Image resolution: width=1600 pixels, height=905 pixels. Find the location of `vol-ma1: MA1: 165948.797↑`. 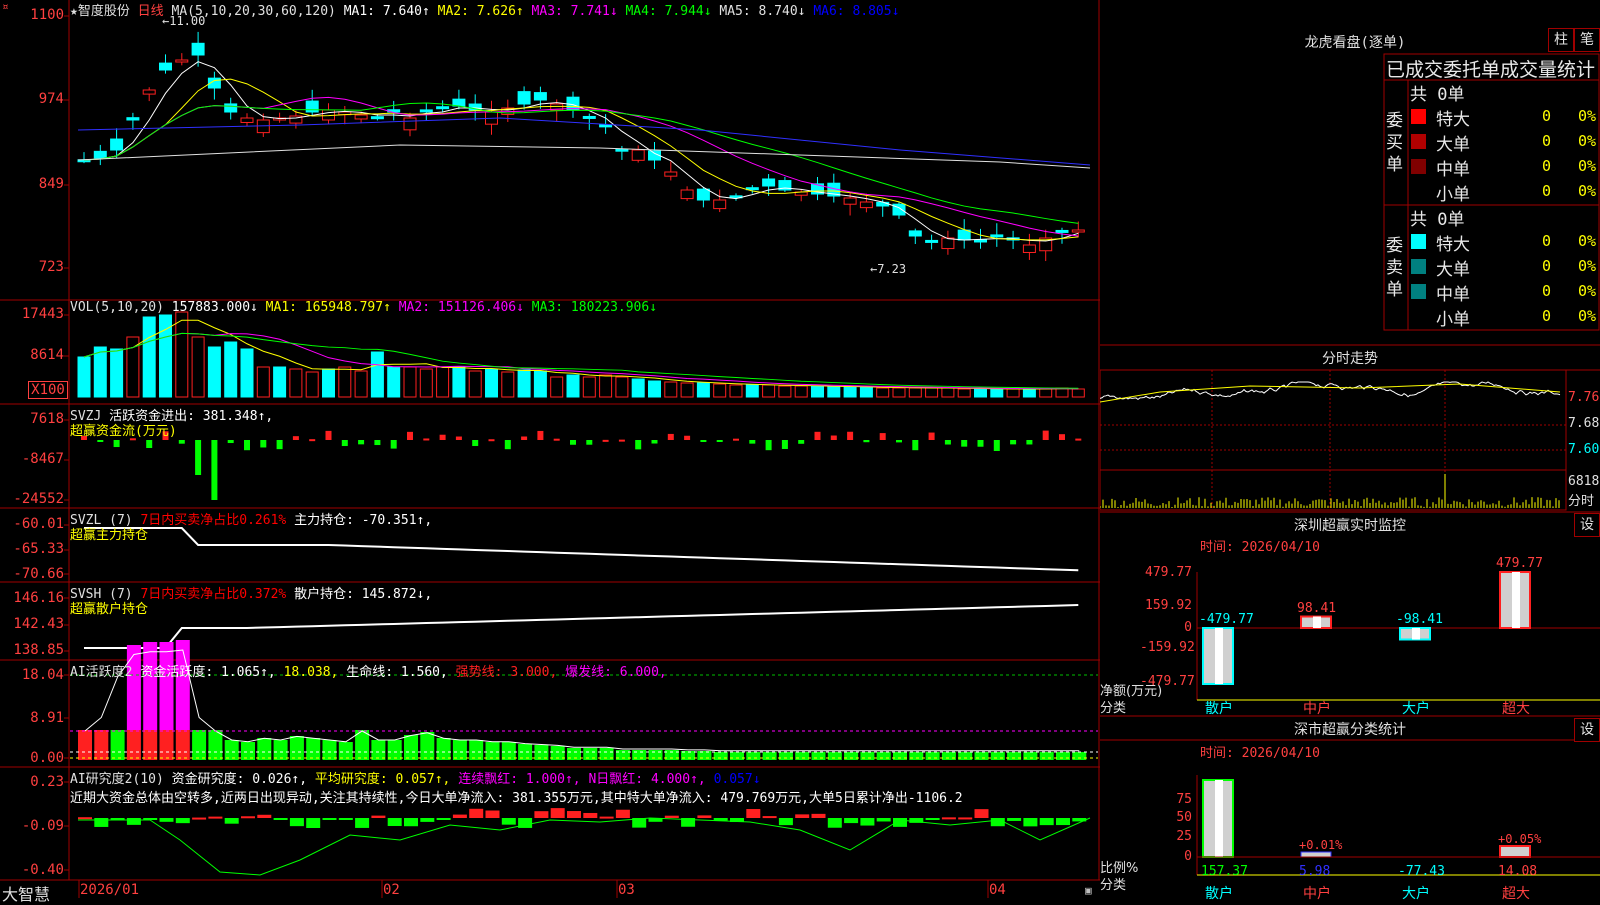

vol-ma1: MA1: 165948.797↑ is located at coordinates (328, 307).